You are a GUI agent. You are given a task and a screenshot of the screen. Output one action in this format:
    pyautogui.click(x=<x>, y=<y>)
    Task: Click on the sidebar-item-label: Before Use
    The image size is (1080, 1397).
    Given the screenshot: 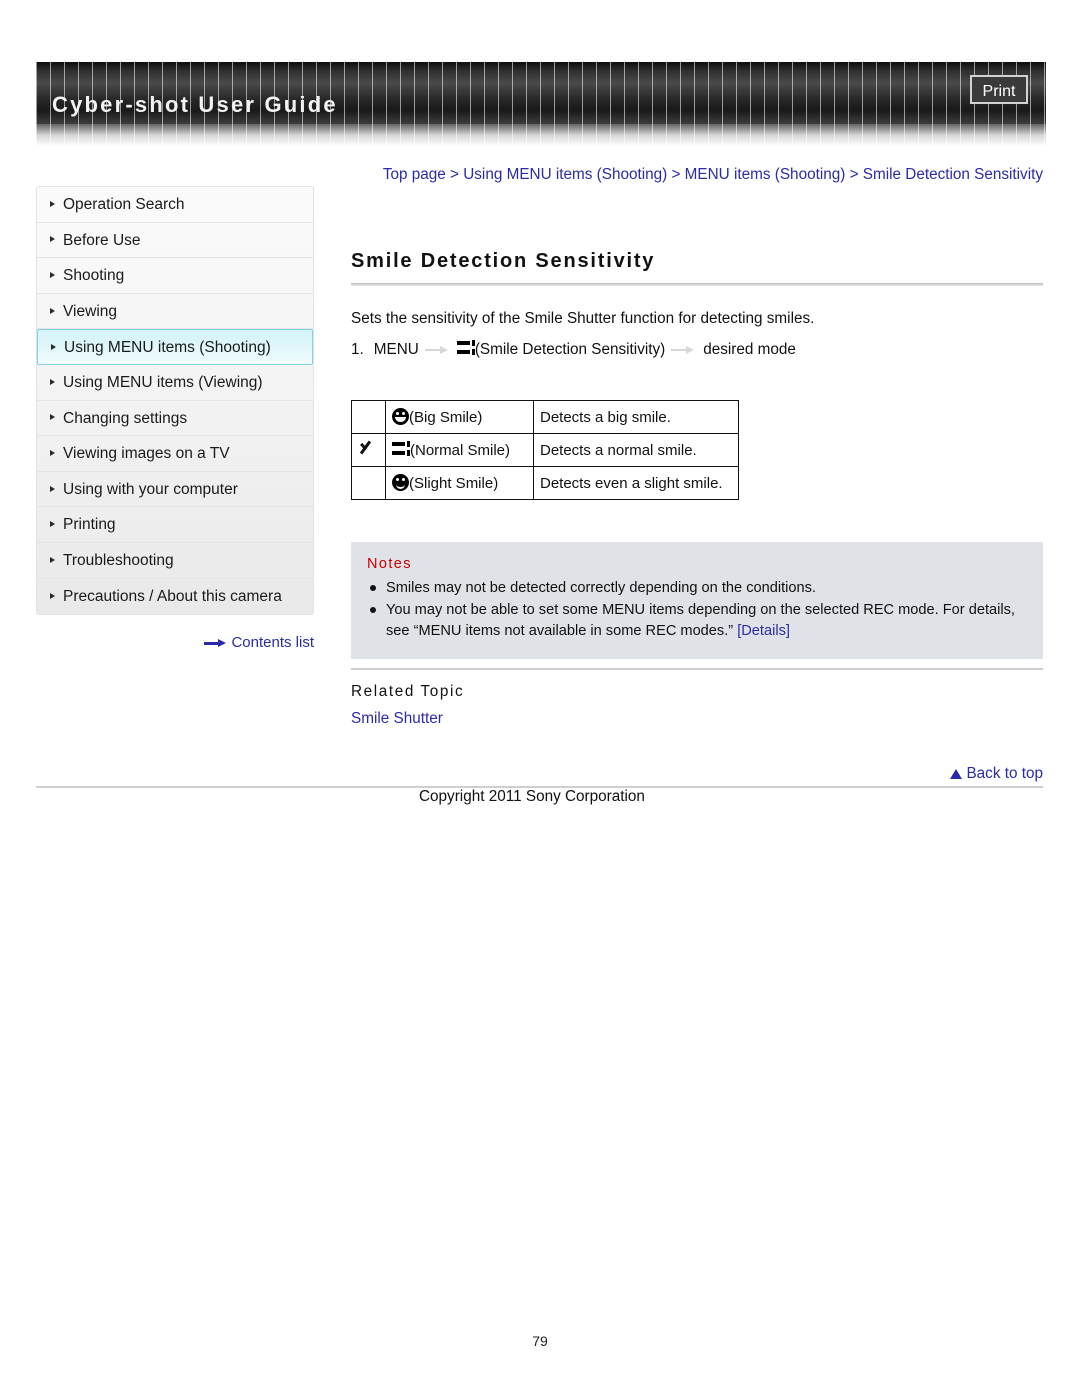 What is the action you would take?
    pyautogui.click(x=102, y=240)
    